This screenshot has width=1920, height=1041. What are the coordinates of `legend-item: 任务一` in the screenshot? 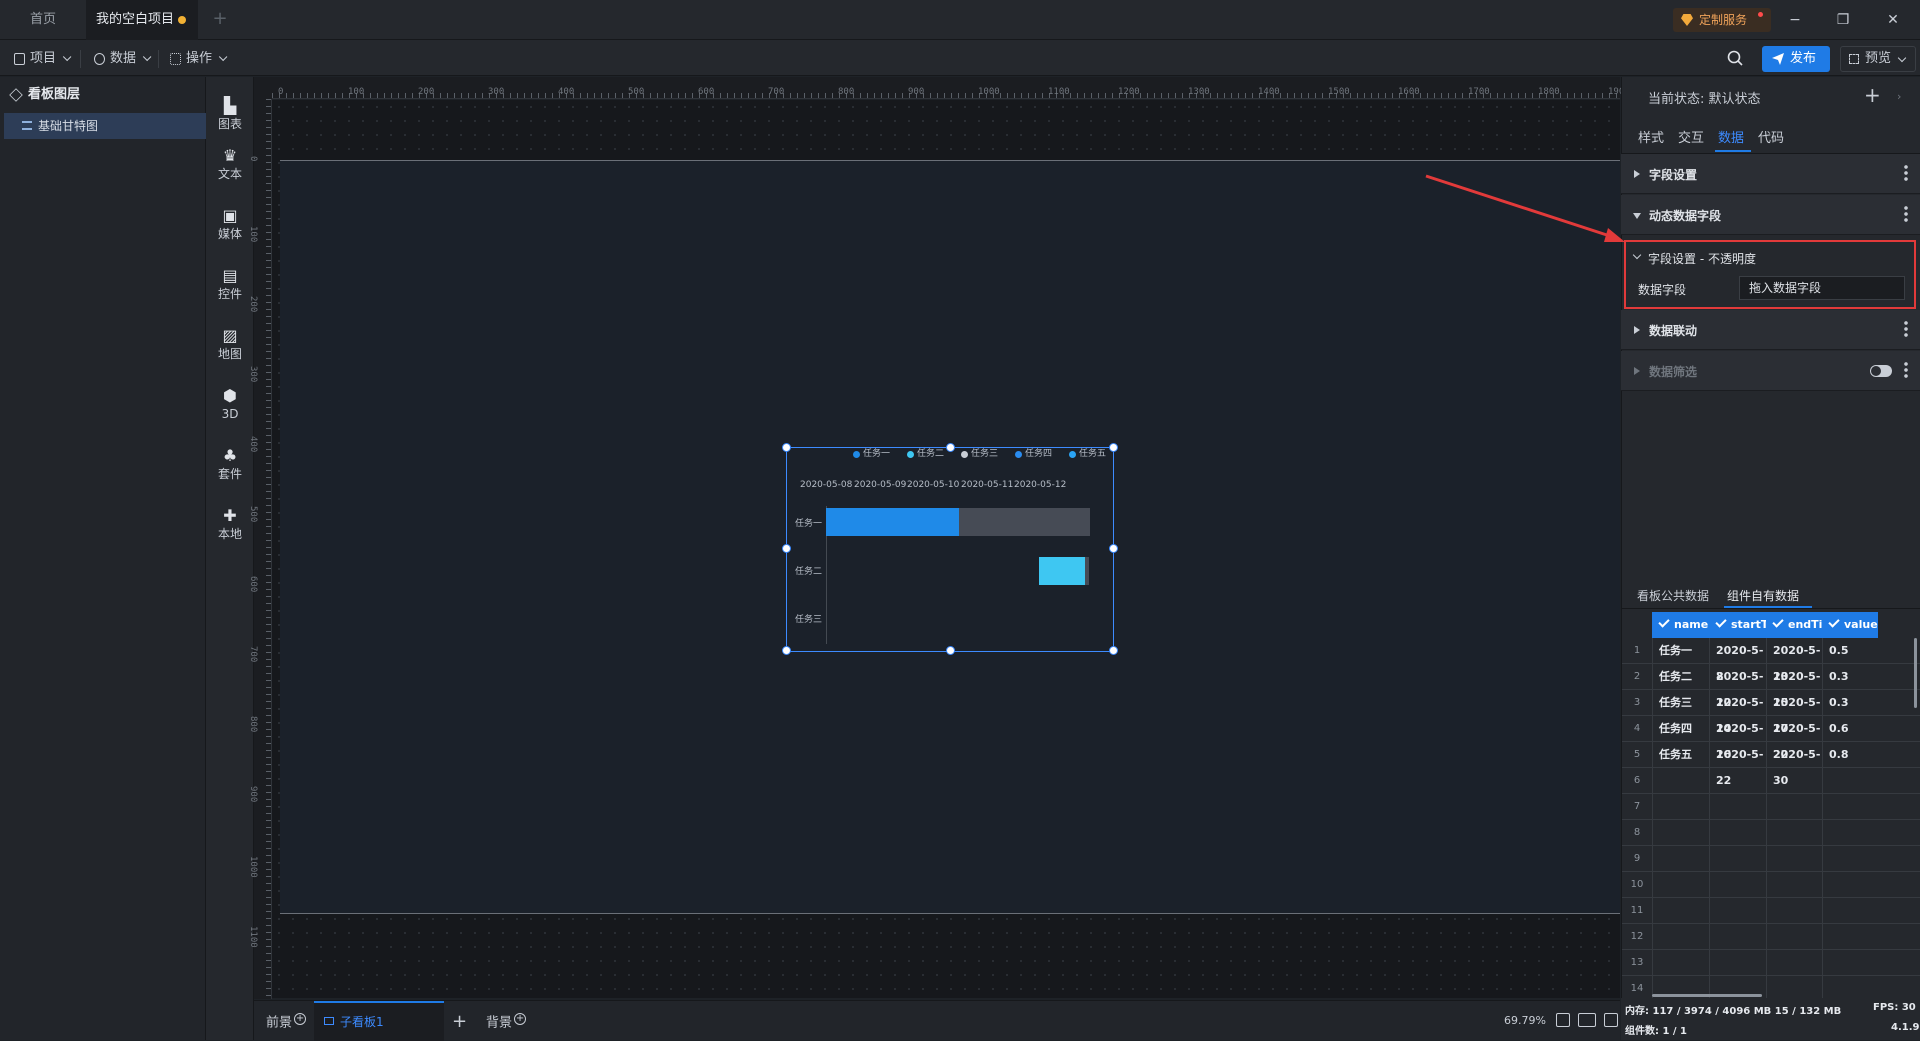 It's located at (871, 454).